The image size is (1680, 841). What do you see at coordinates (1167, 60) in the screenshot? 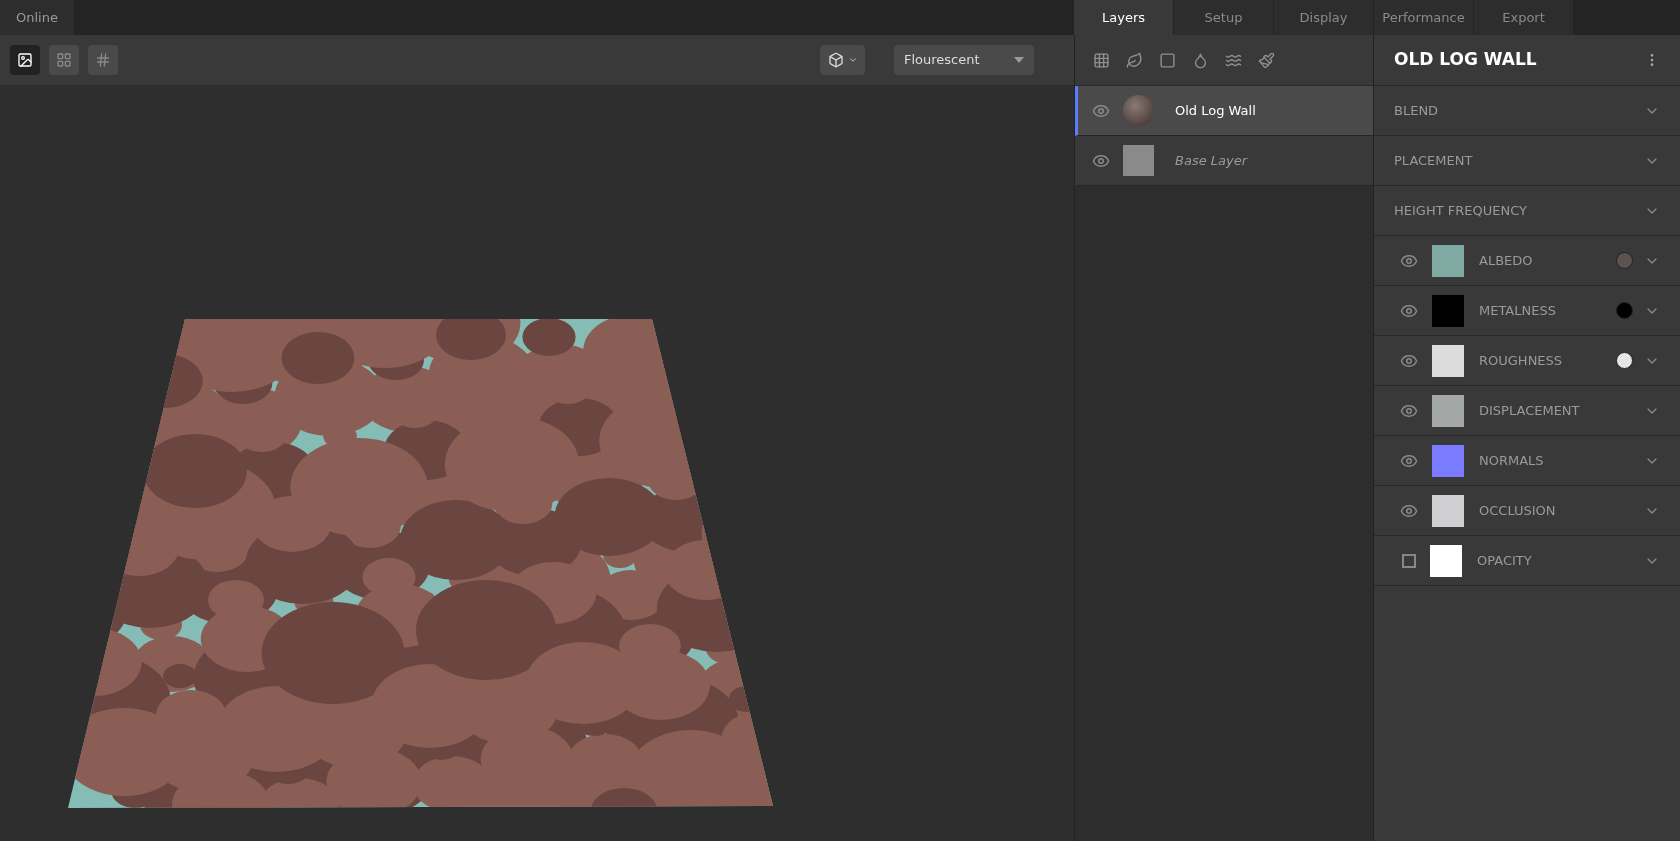
I see `square-icon` at bounding box center [1167, 60].